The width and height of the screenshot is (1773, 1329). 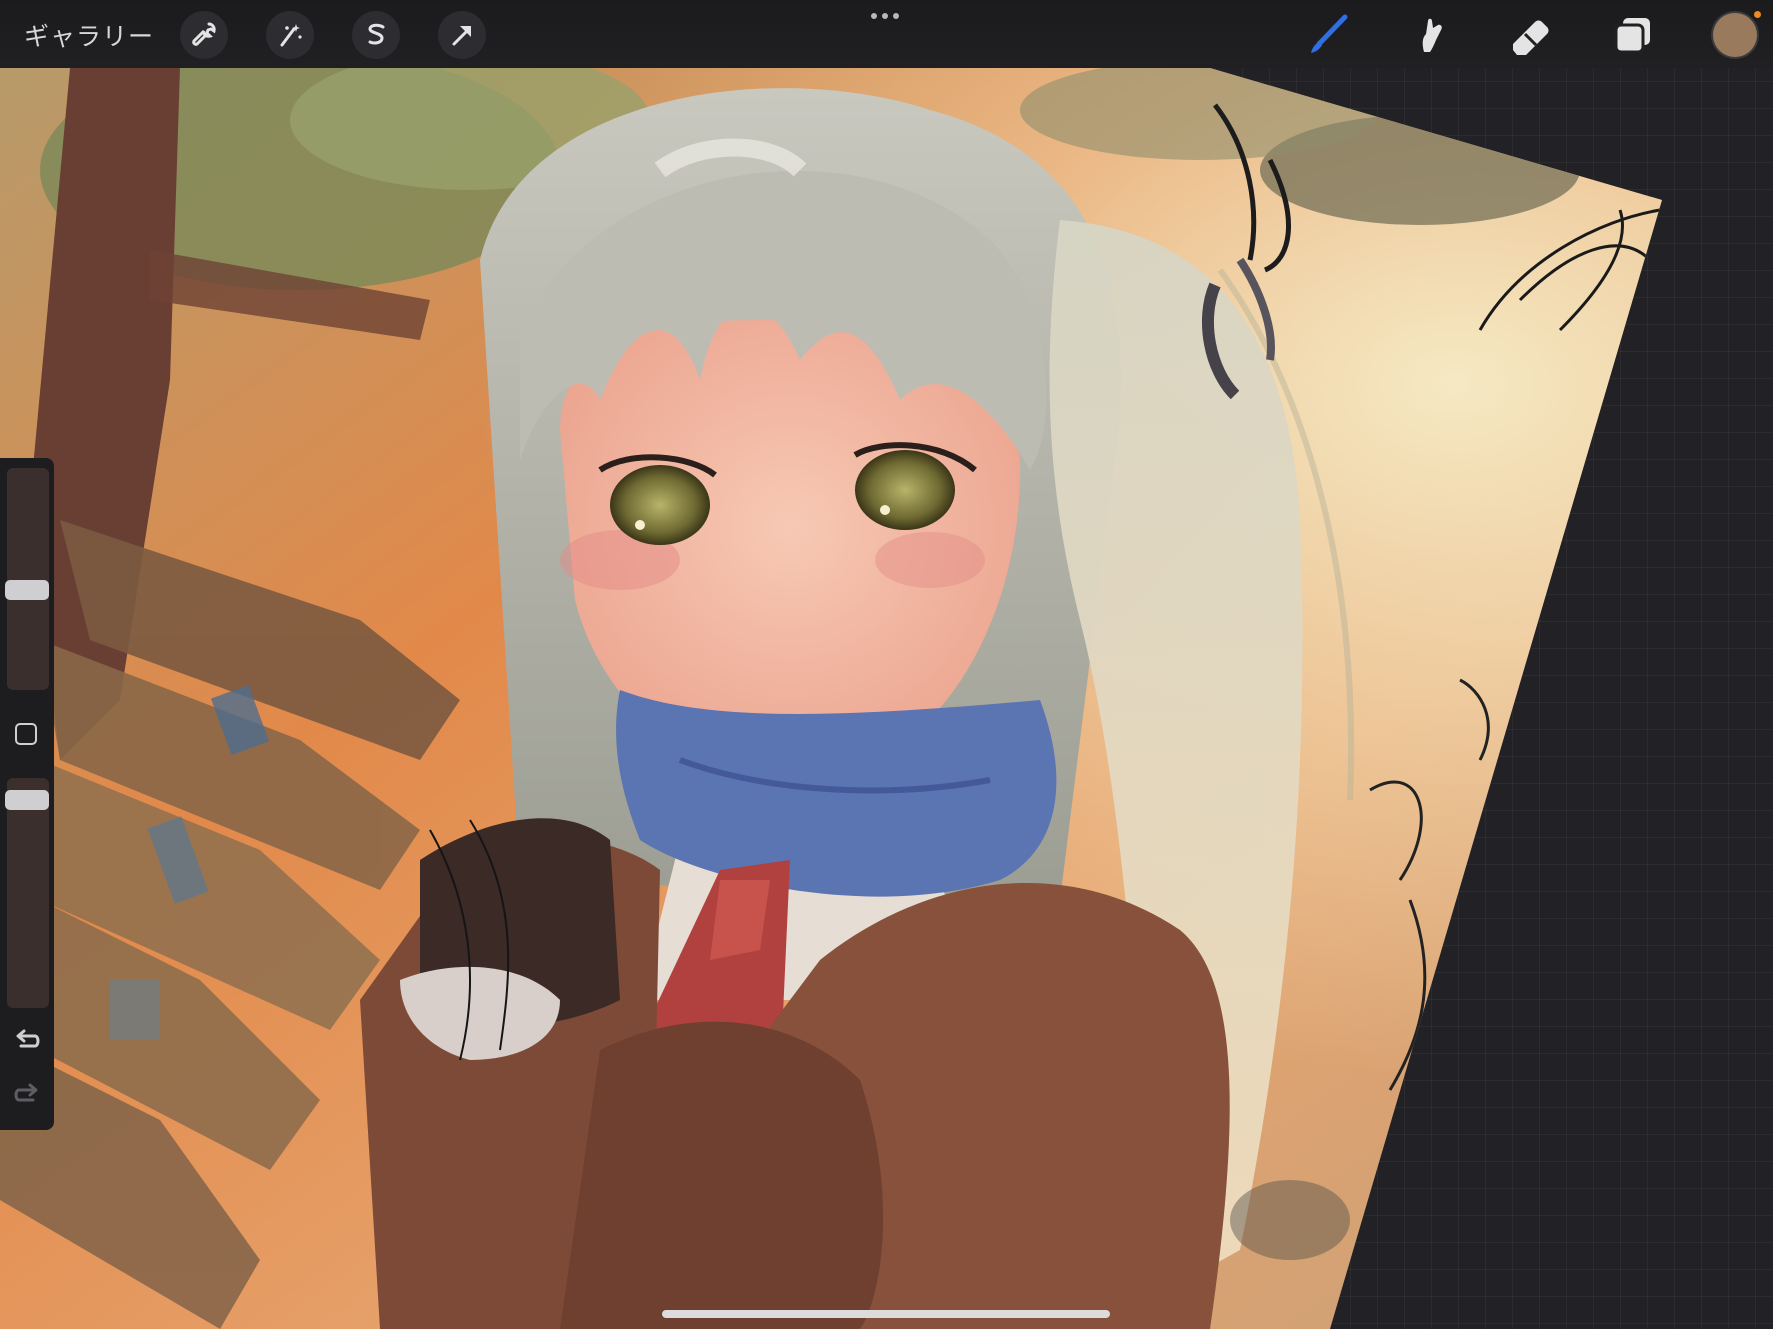 I want to click on brush-tool-button, so click(x=1328, y=35).